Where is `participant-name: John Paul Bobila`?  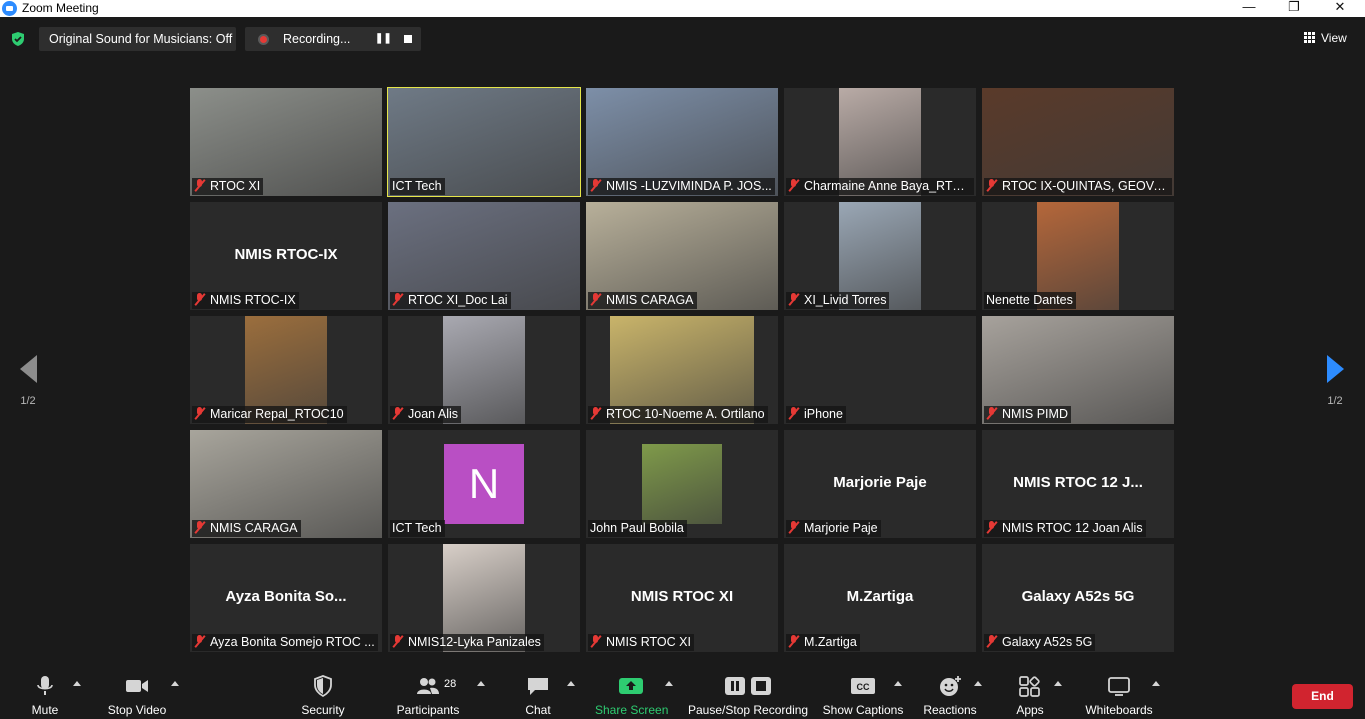
participant-name: John Paul Bobila is located at coordinates (637, 528).